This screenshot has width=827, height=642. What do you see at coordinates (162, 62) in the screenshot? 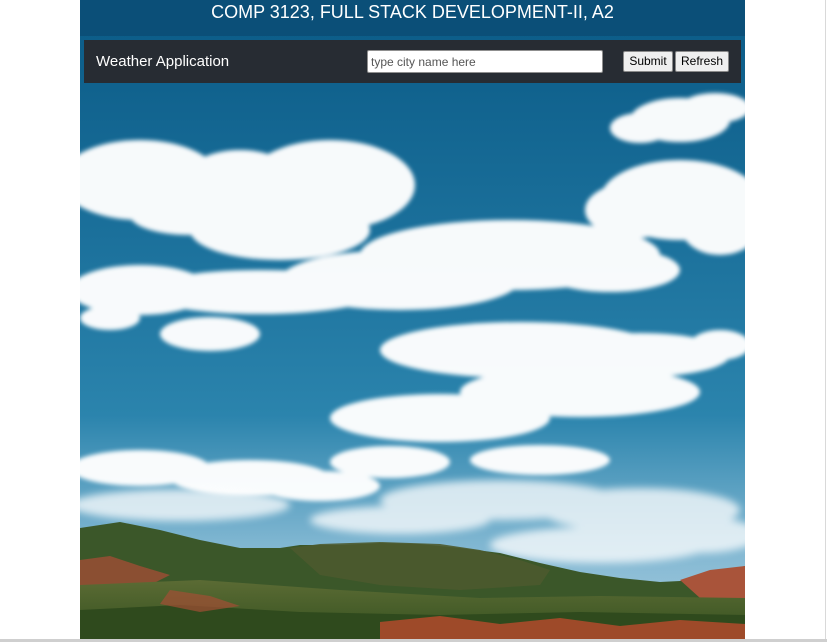
I see `app-brand: Weather Application` at bounding box center [162, 62].